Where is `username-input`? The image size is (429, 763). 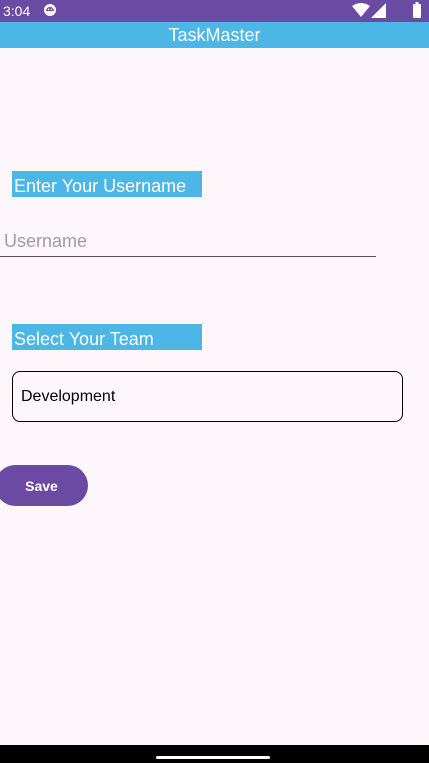 username-input is located at coordinates (188, 241).